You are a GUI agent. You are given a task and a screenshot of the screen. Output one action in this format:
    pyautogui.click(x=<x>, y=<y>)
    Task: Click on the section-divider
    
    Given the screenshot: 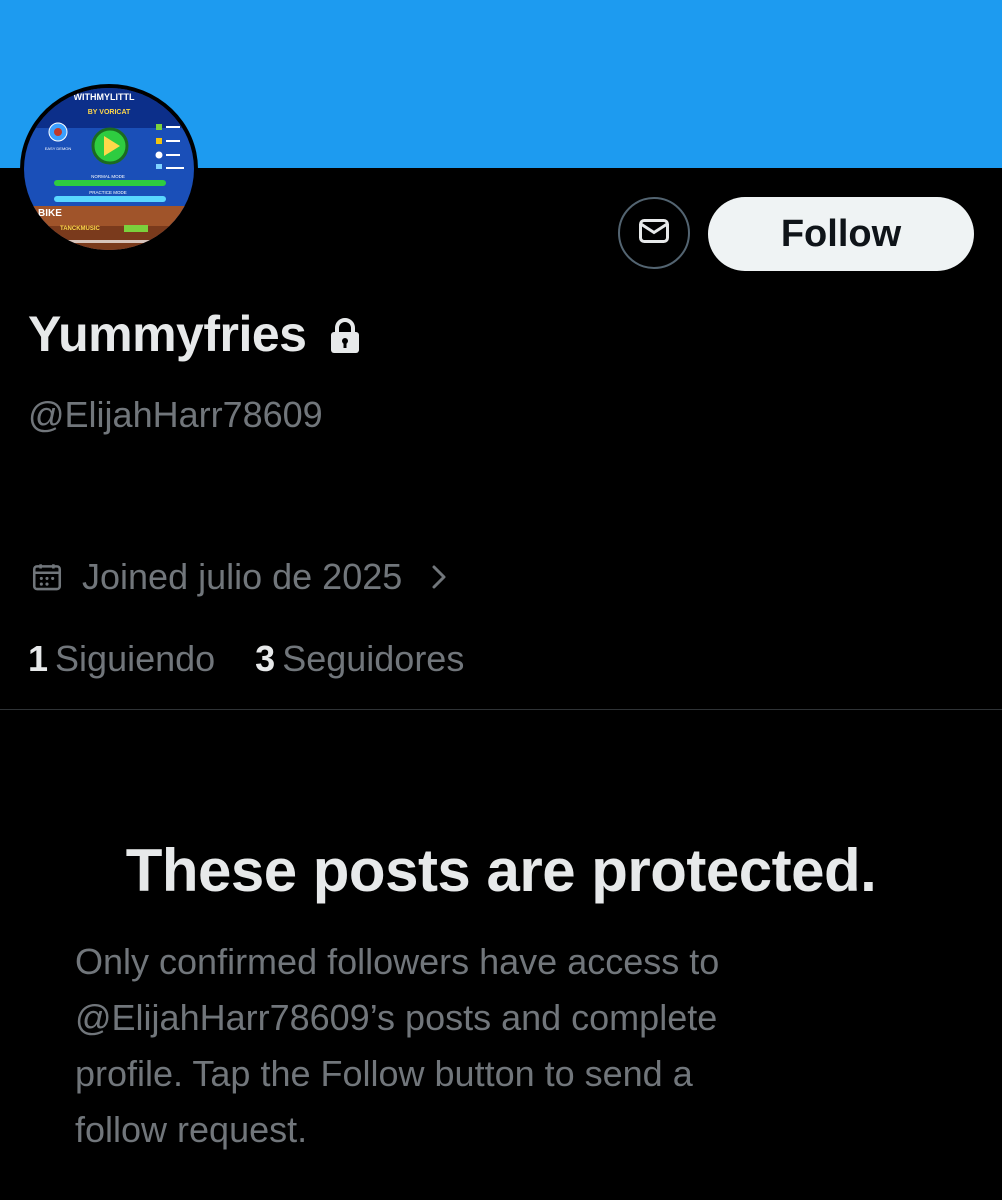 What is the action you would take?
    pyautogui.click(x=501, y=709)
    